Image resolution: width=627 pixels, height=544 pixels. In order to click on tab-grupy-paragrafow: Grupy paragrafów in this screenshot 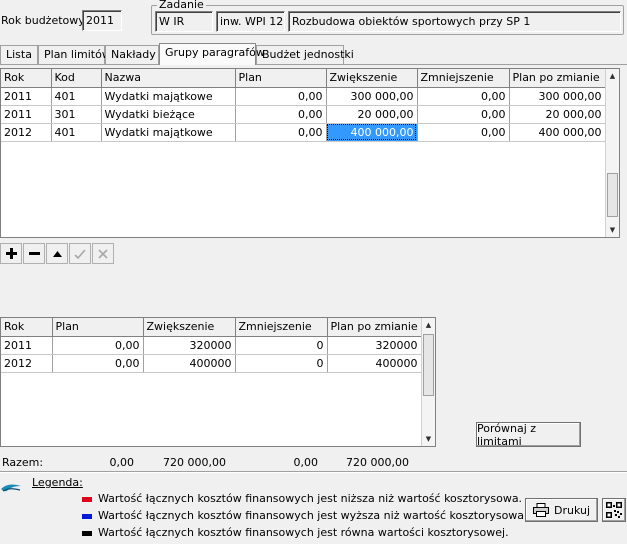, I will do `click(212, 54)`.